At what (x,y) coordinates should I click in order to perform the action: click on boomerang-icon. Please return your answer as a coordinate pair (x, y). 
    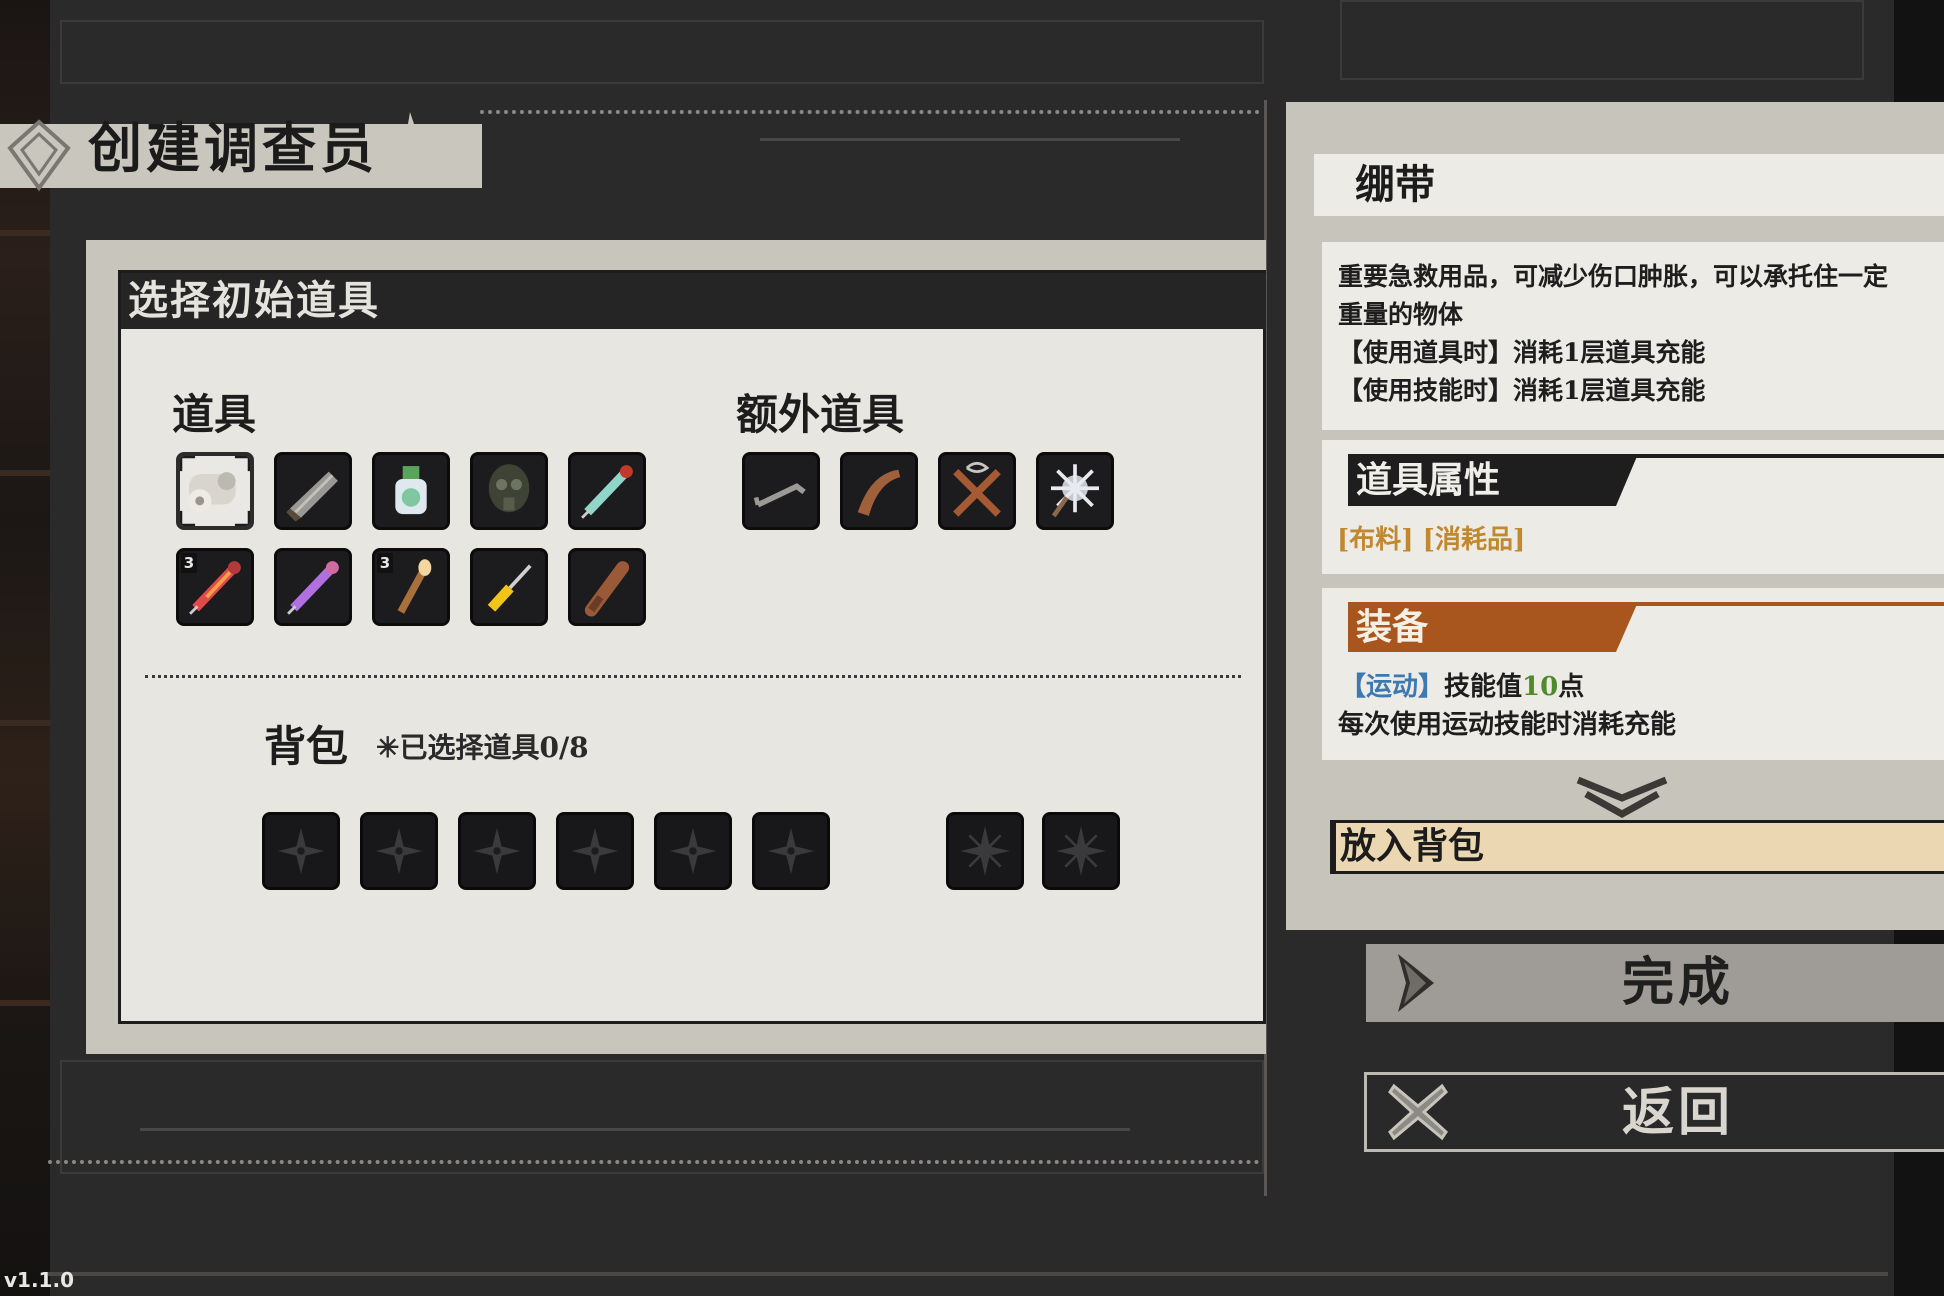
    Looking at the image, I should click on (879, 491).